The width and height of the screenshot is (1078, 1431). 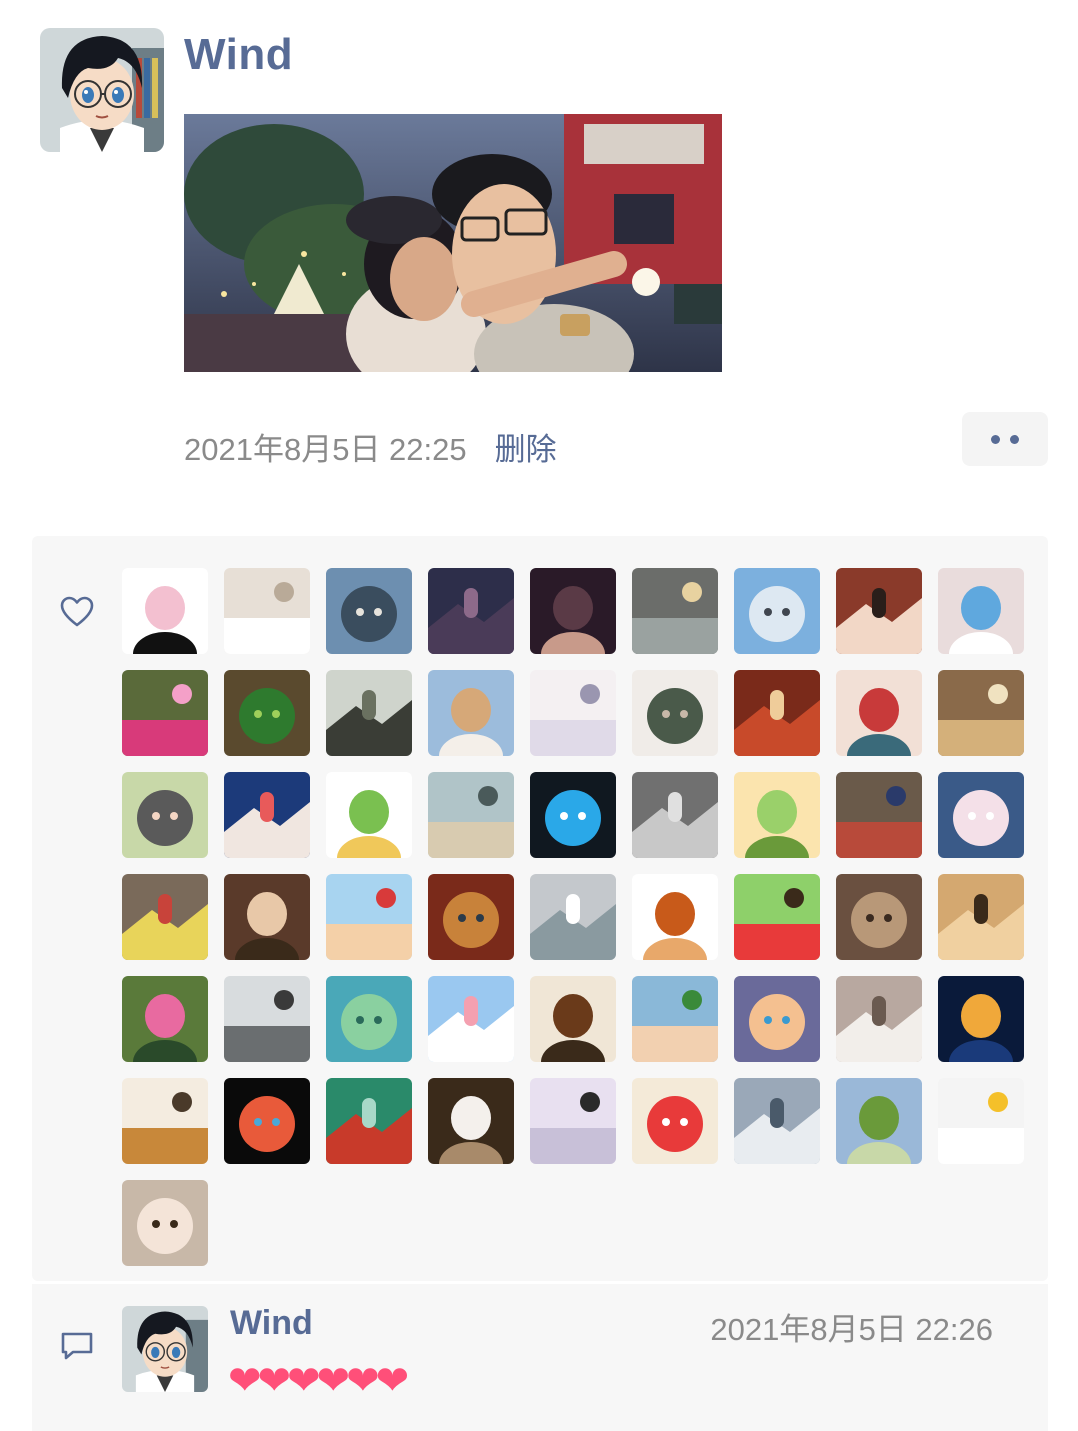 I want to click on post-author-name: Wind, so click(x=238, y=55).